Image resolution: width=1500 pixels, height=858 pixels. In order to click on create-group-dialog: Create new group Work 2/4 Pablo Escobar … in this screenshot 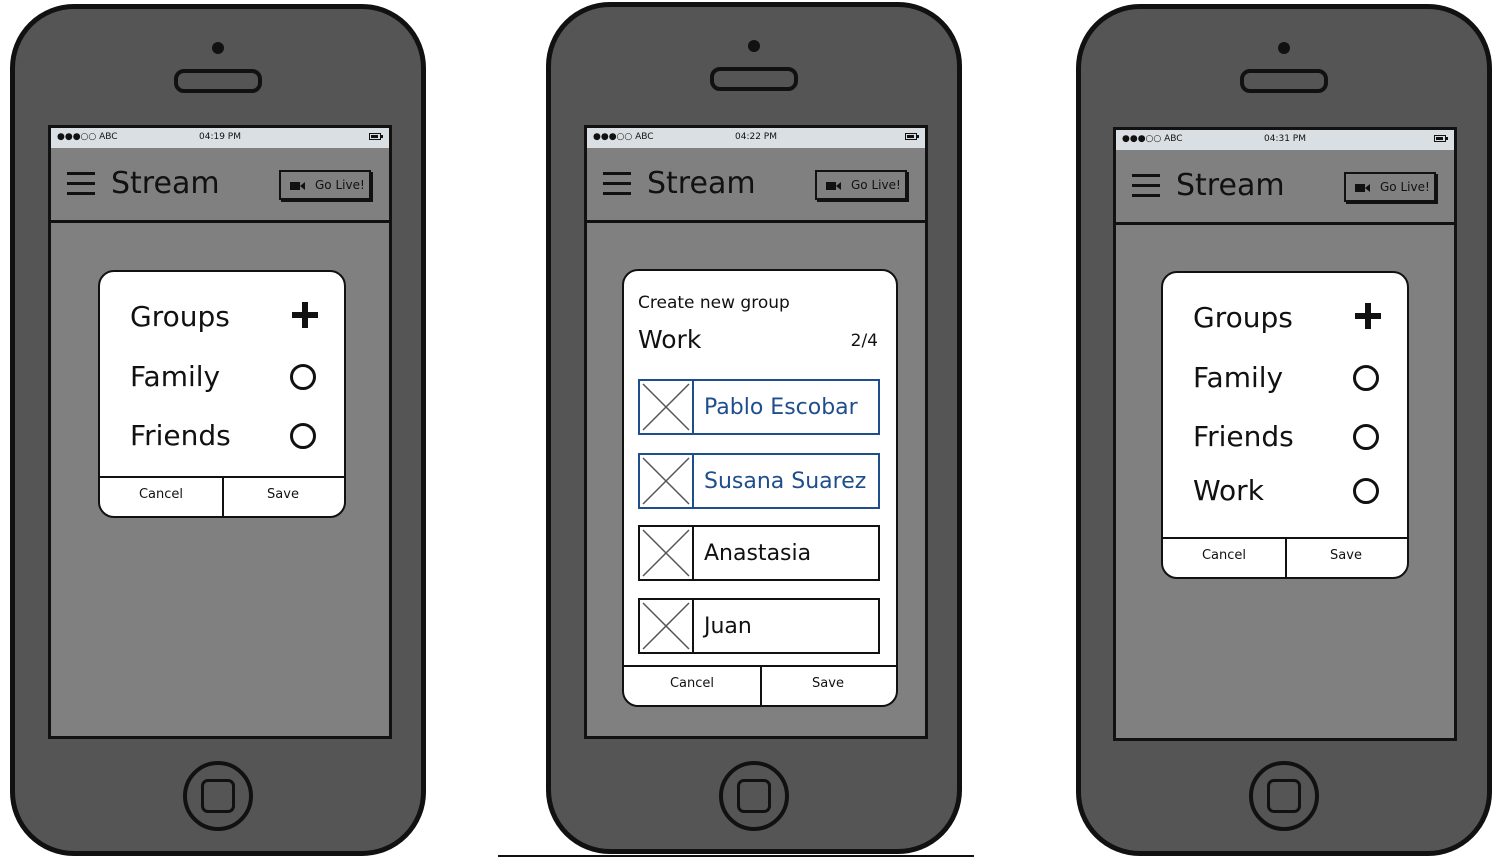, I will do `click(760, 488)`.